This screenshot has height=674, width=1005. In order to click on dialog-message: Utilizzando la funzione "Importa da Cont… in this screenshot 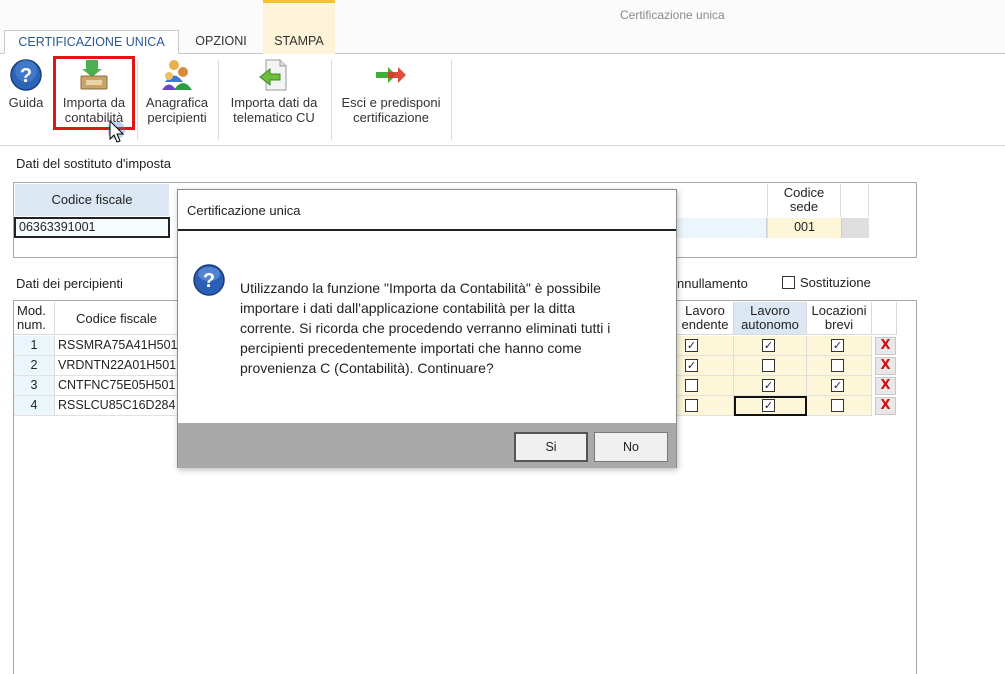, I will do `click(450, 328)`.